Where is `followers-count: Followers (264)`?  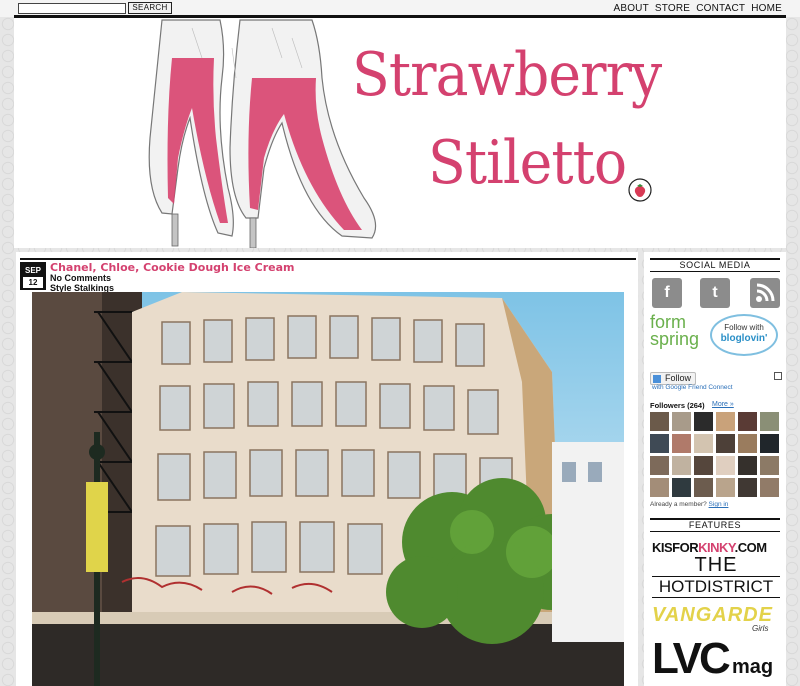
followers-count: Followers (264) is located at coordinates (677, 405).